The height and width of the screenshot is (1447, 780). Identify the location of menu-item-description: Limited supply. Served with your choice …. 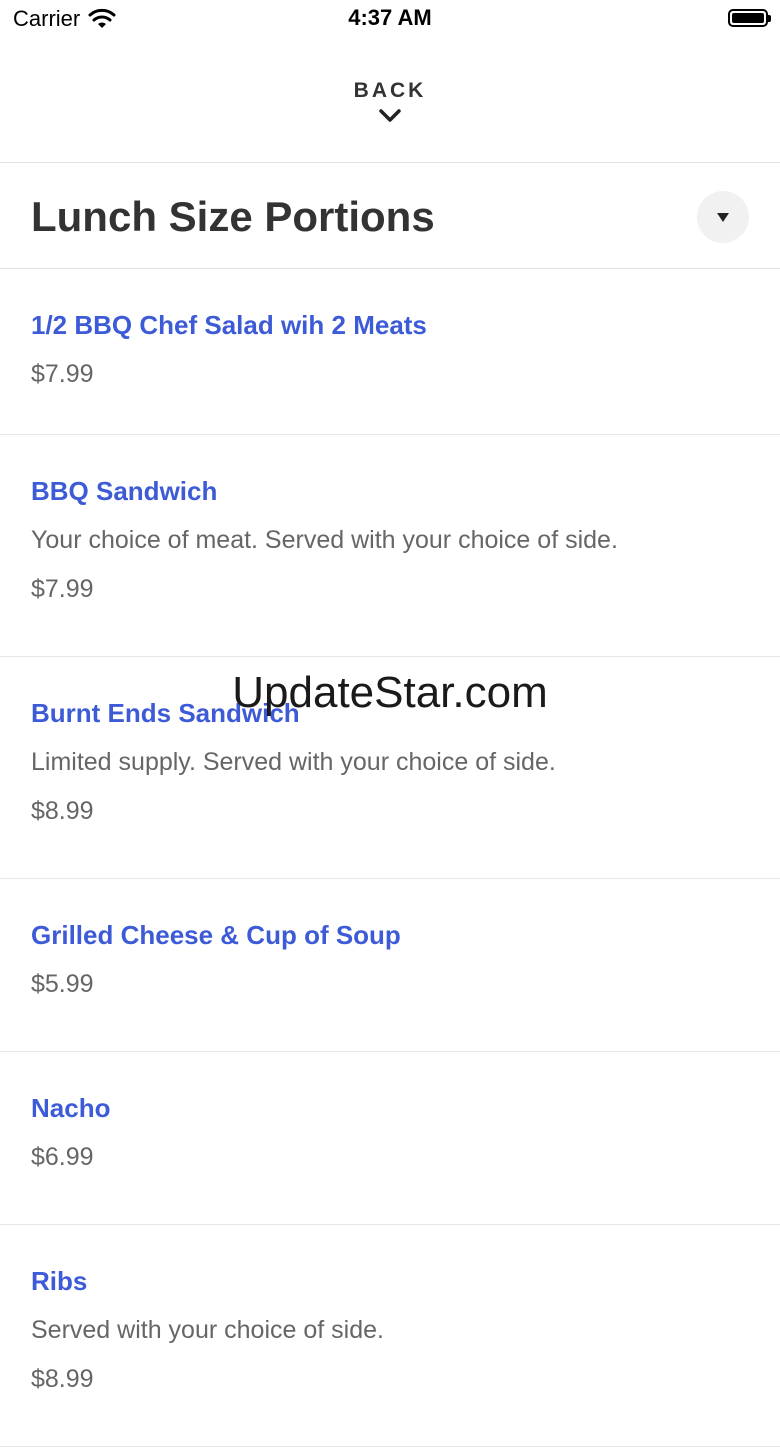
(293, 762).